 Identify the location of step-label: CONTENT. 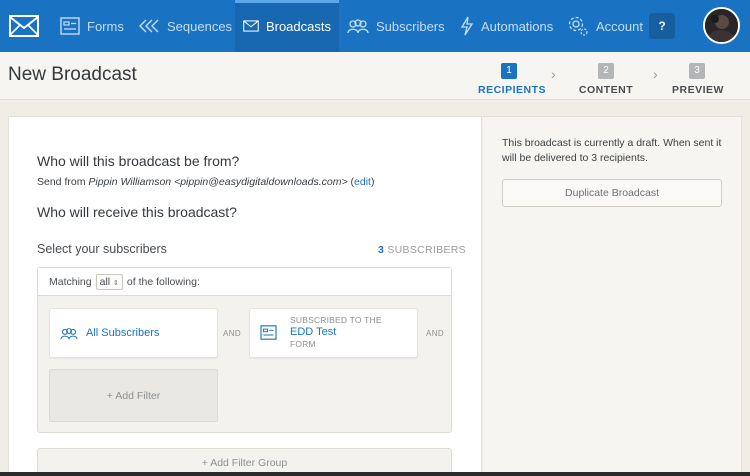
(606, 90).